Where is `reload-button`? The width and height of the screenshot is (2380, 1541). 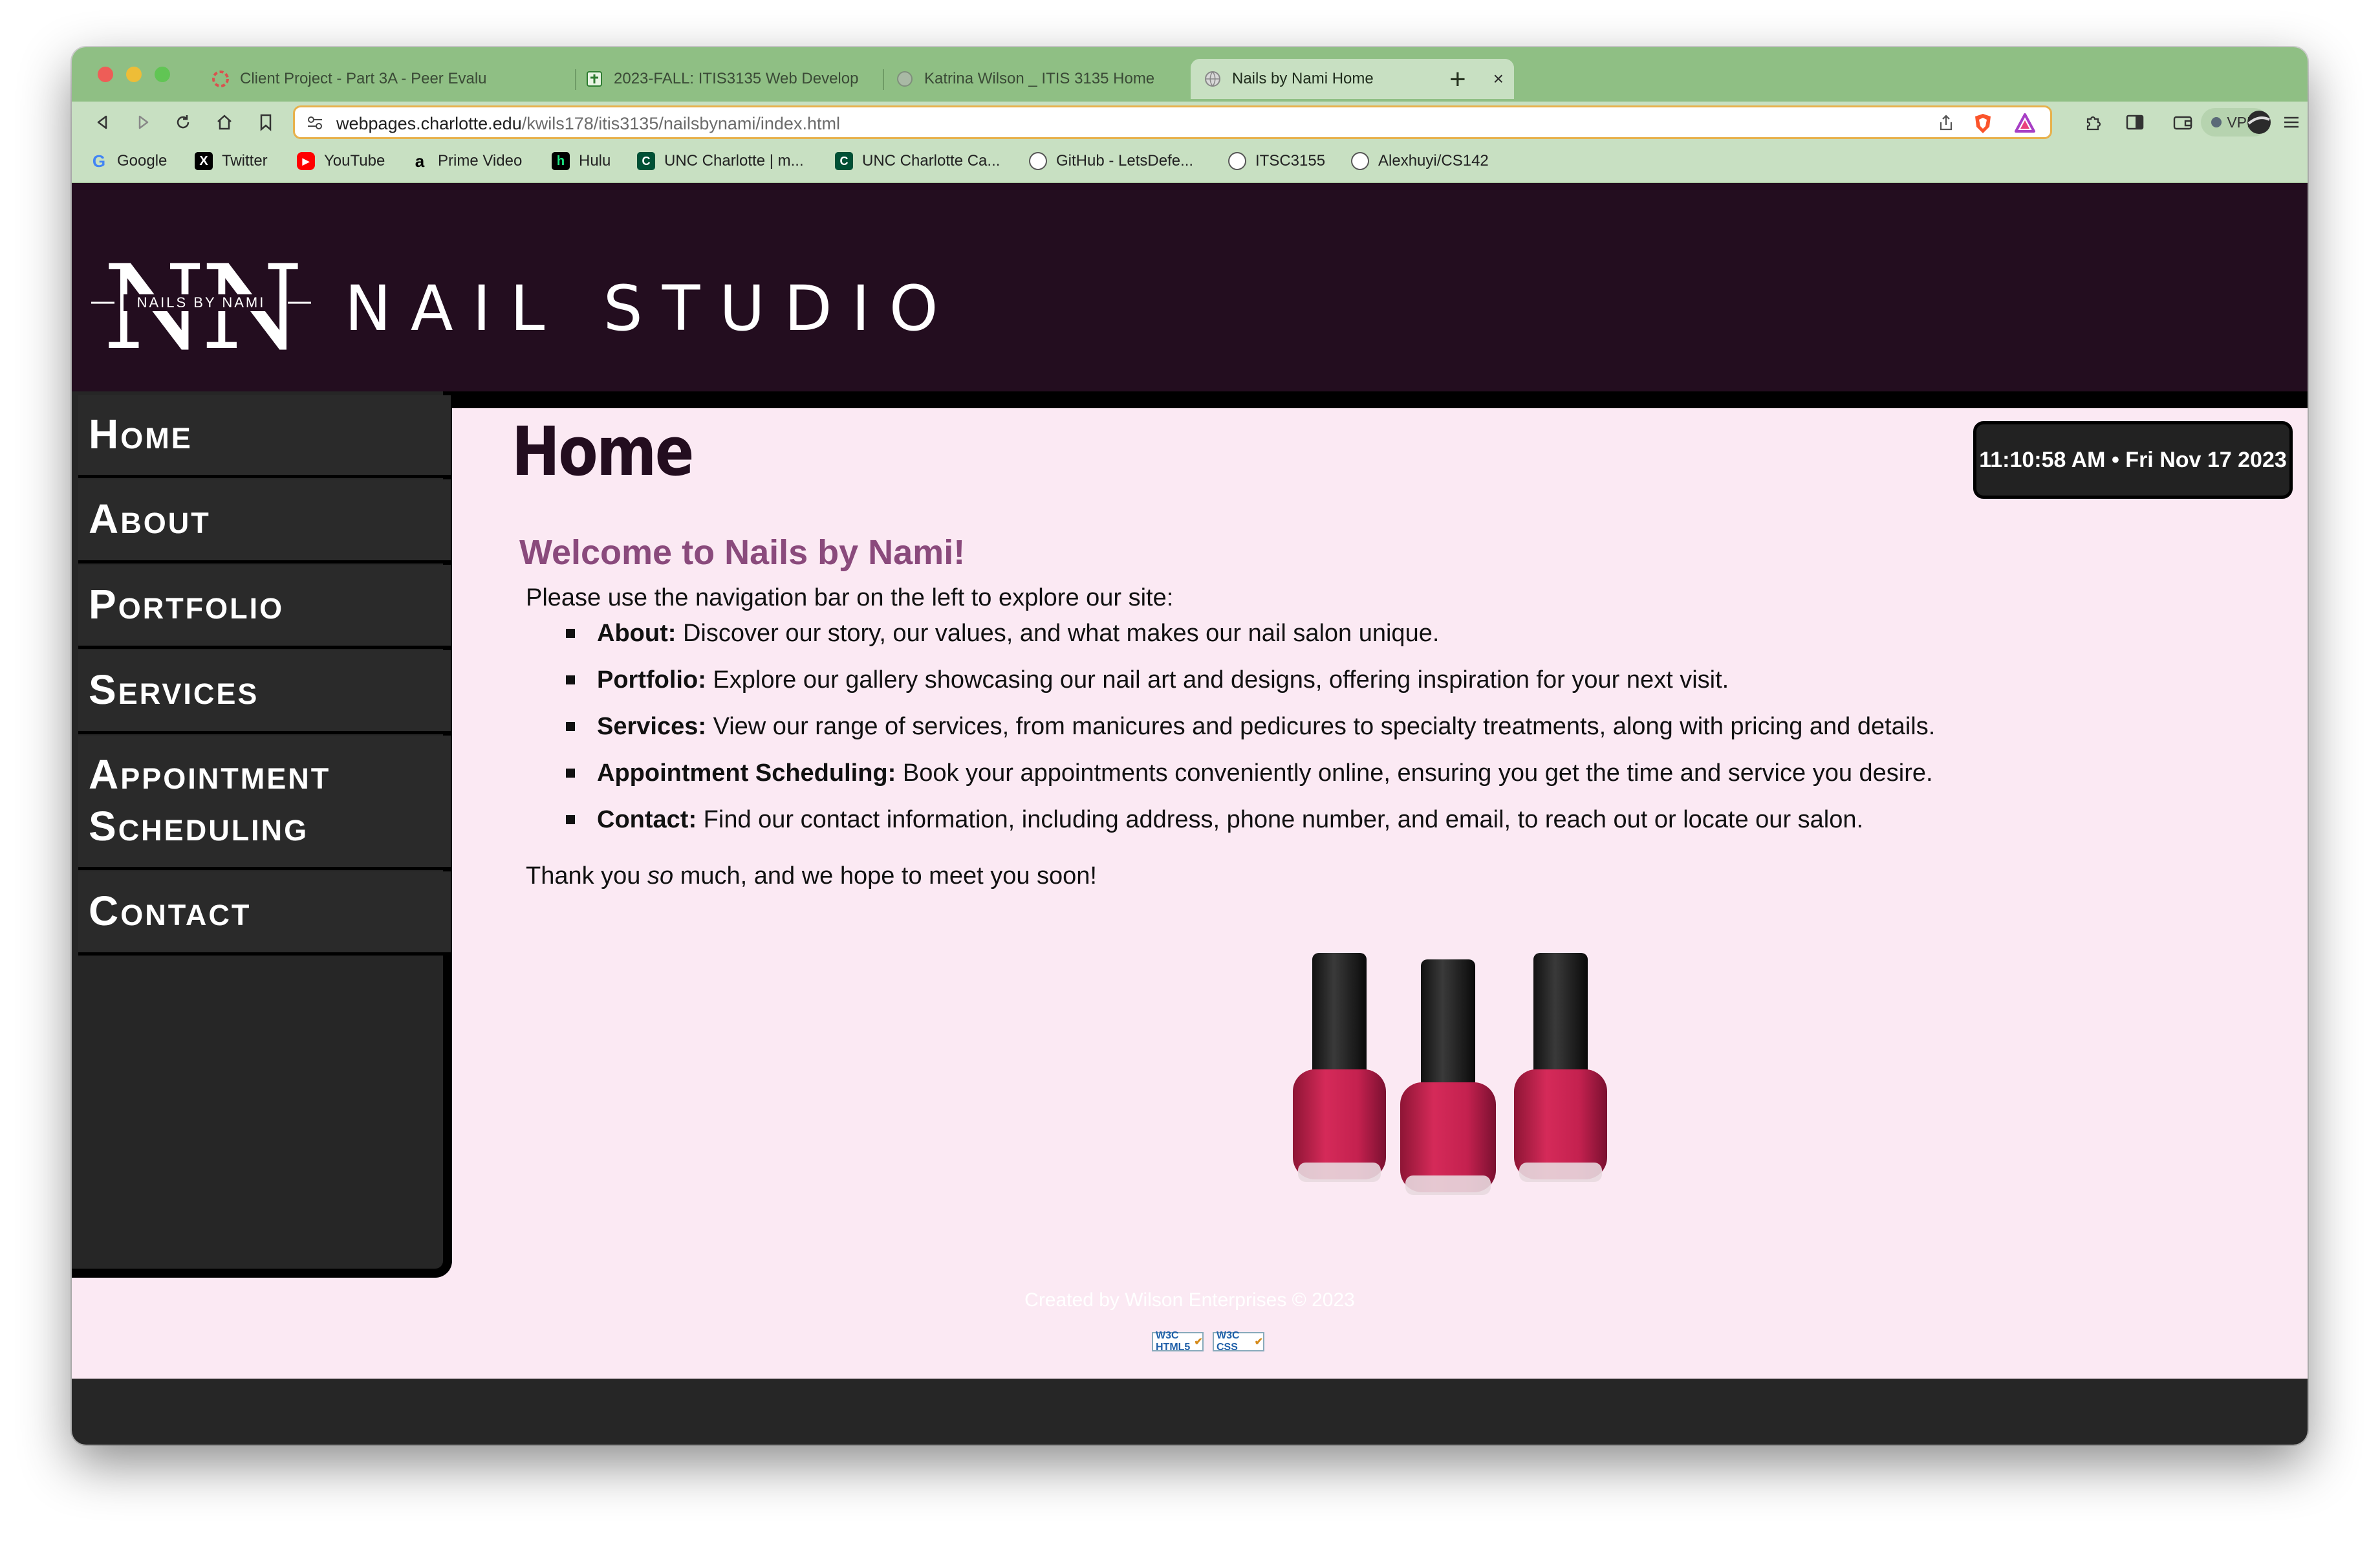
reload-button is located at coordinates (183, 122).